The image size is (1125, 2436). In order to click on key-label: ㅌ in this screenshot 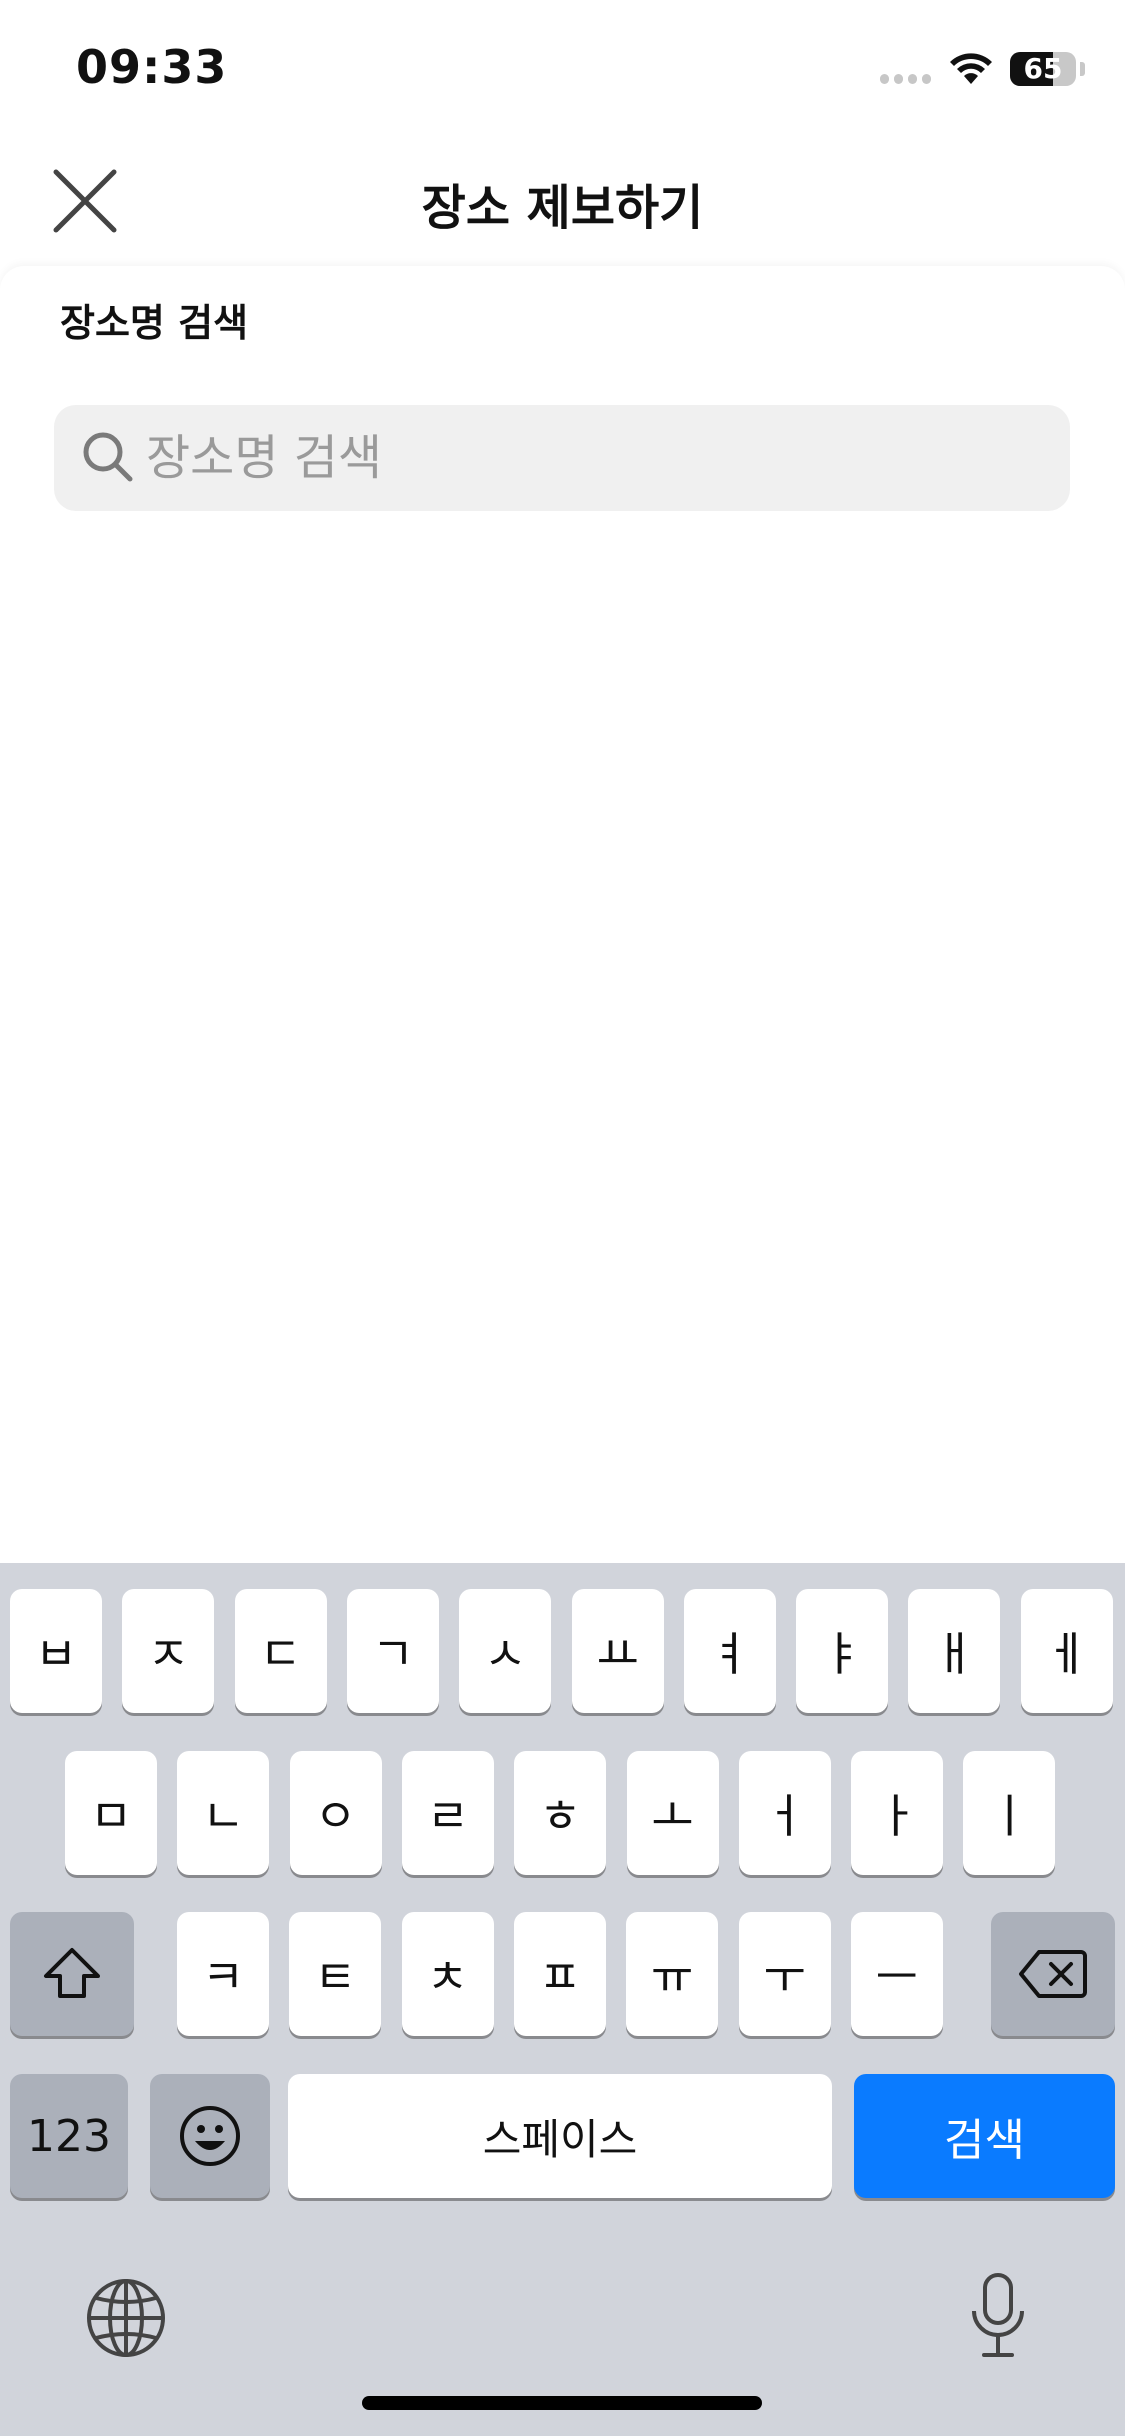, I will do `click(335, 1977)`.